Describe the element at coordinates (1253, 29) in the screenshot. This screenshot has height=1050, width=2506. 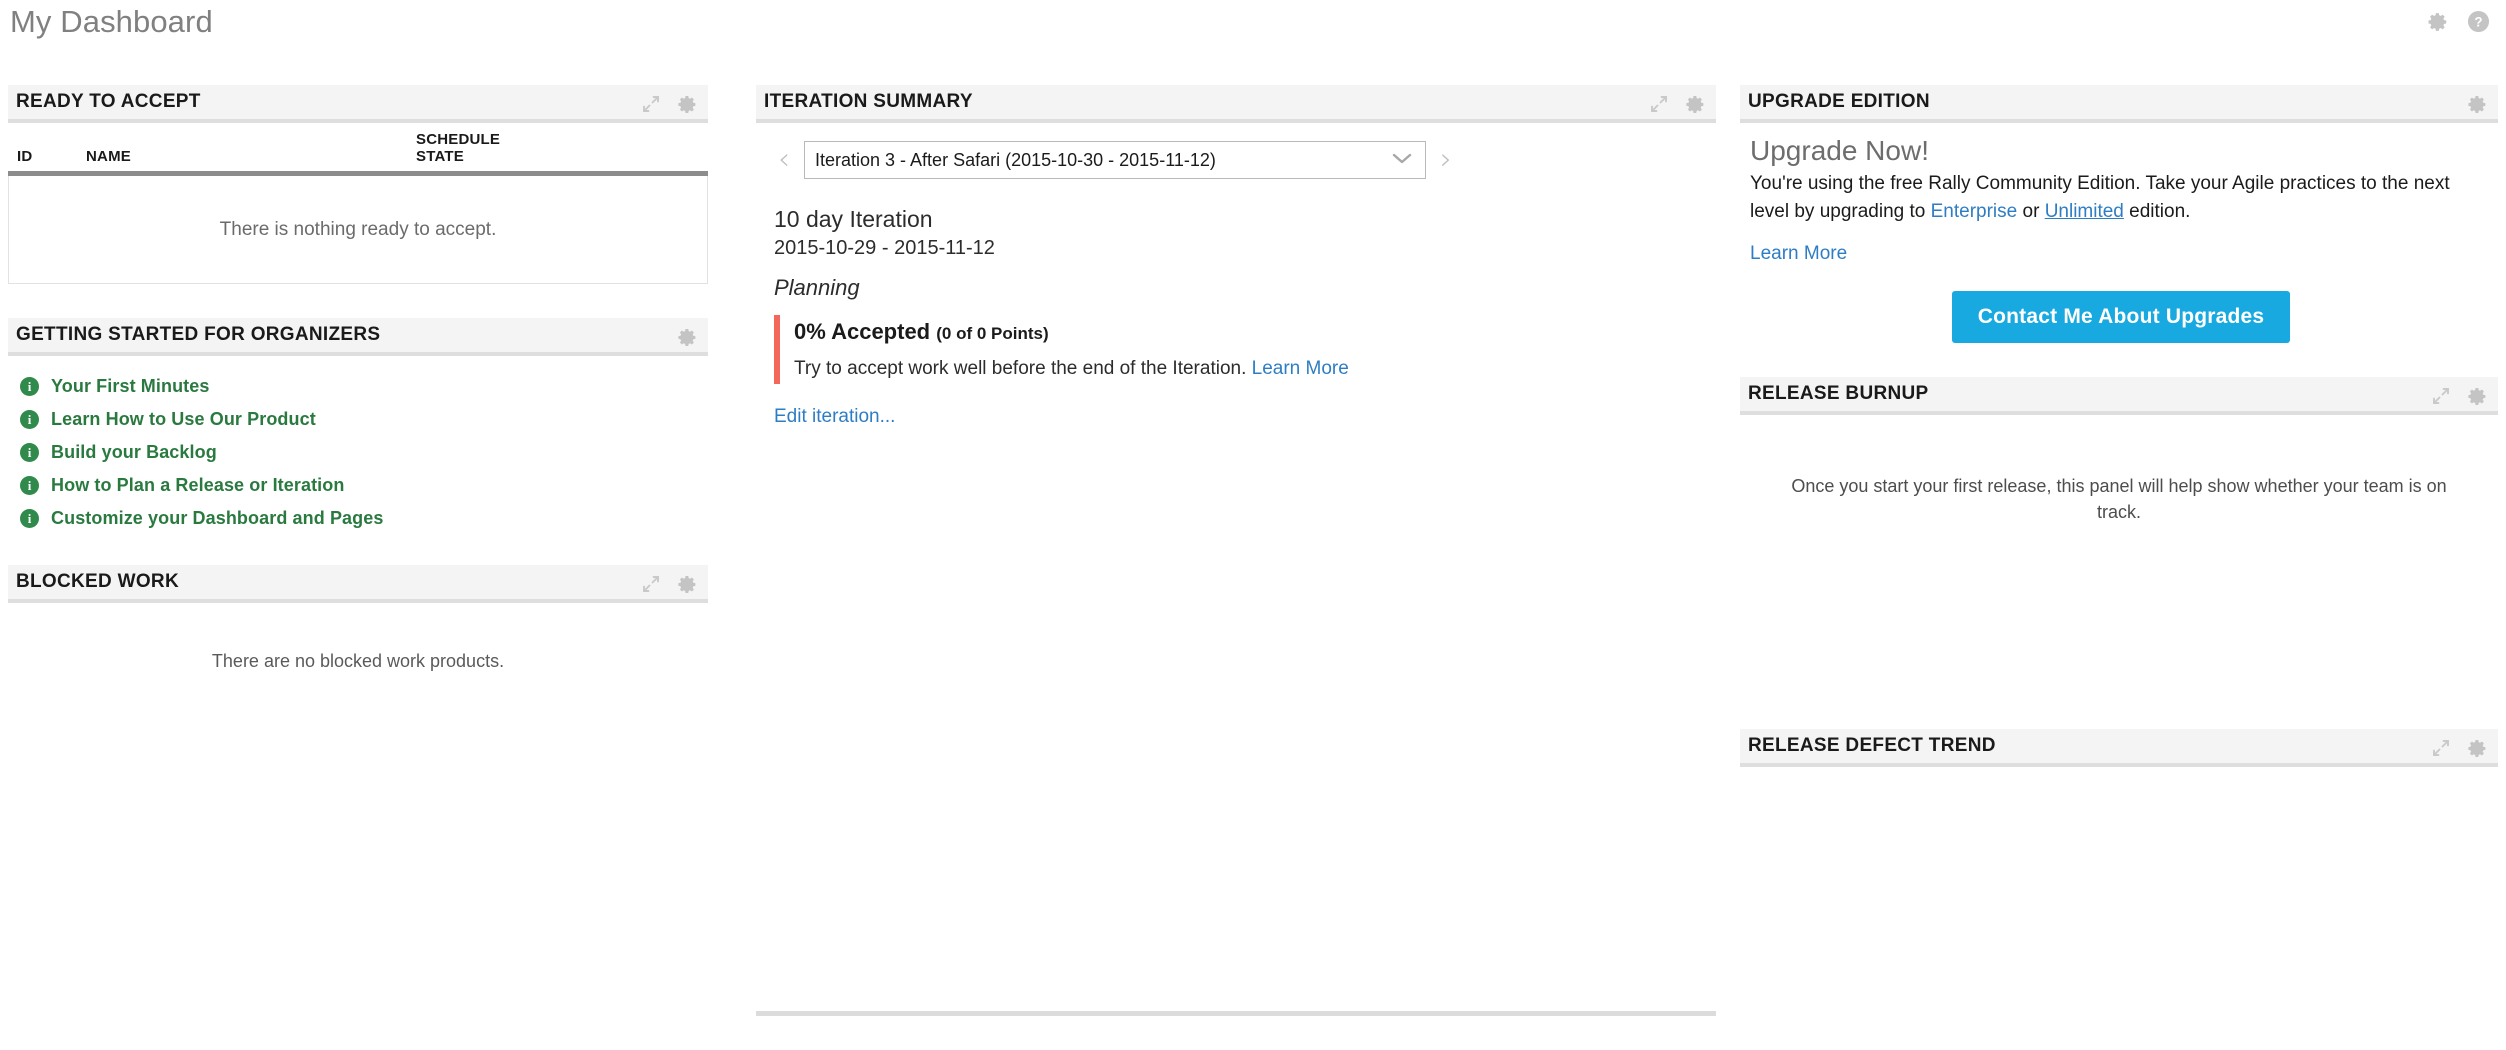
I see `top-bar: My Dashboard ?` at that location.